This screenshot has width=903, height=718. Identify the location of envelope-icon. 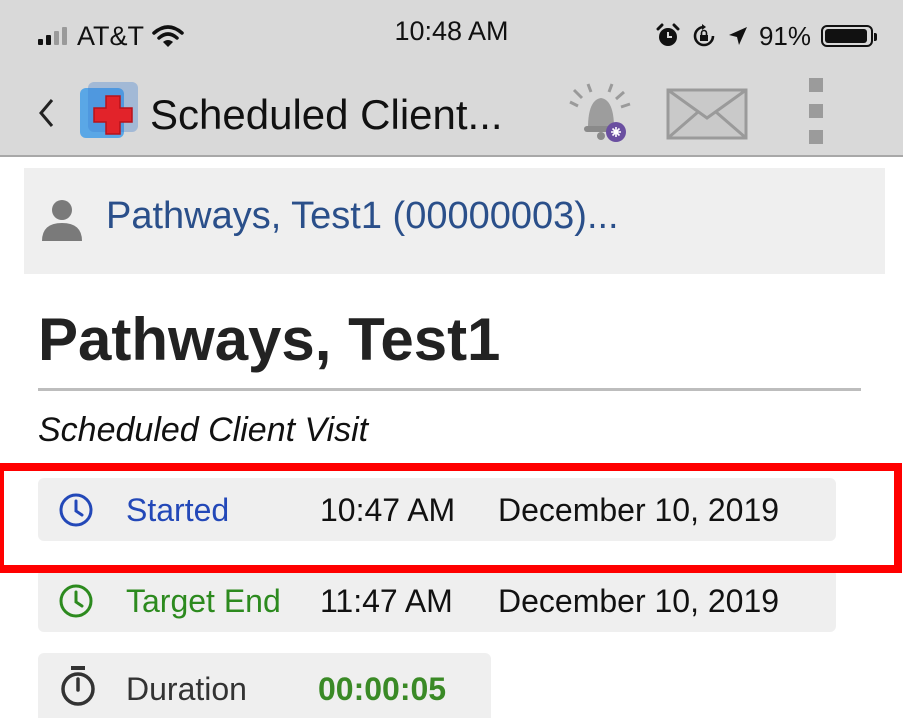
(707, 114).